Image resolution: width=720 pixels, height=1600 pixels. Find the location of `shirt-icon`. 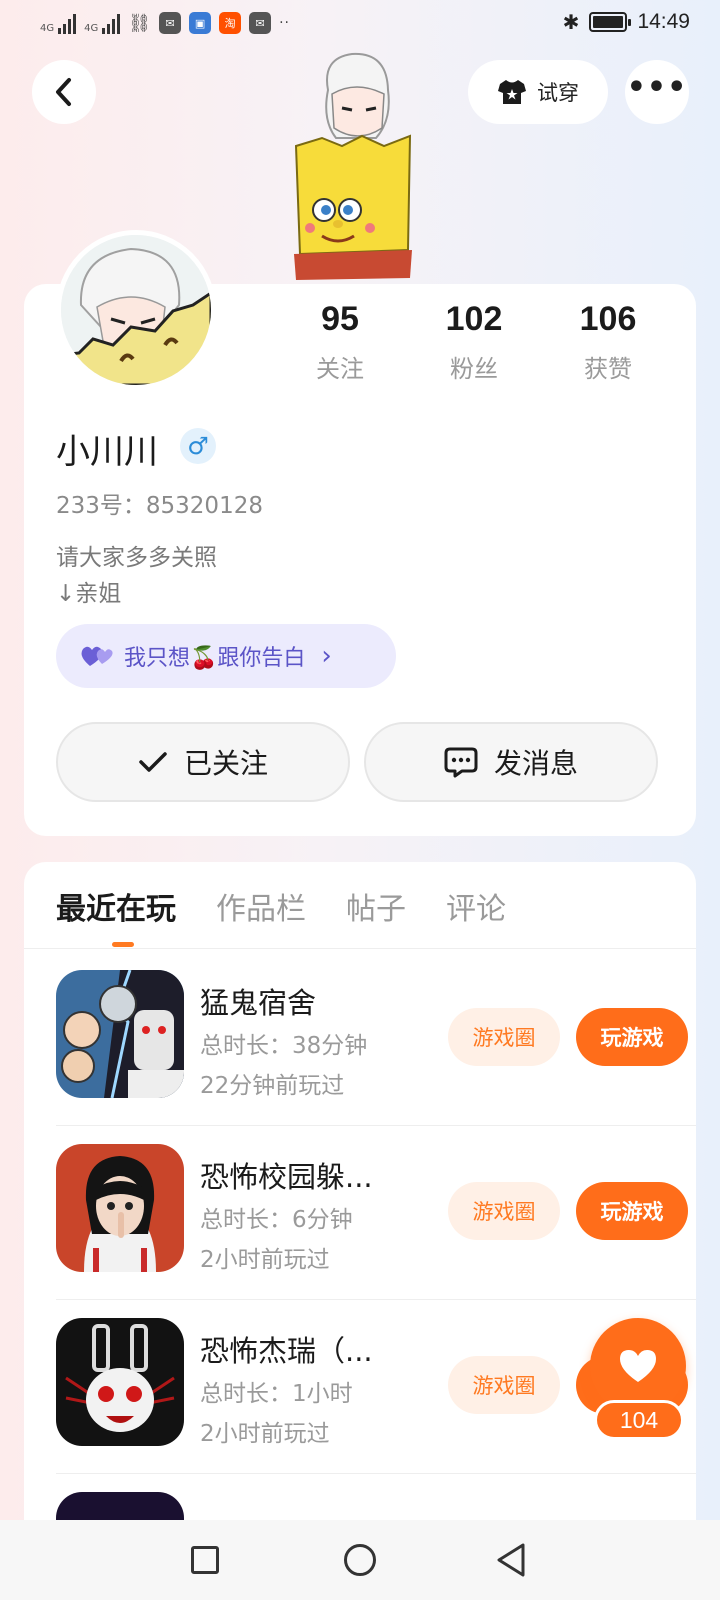

shirt-icon is located at coordinates (512, 92).